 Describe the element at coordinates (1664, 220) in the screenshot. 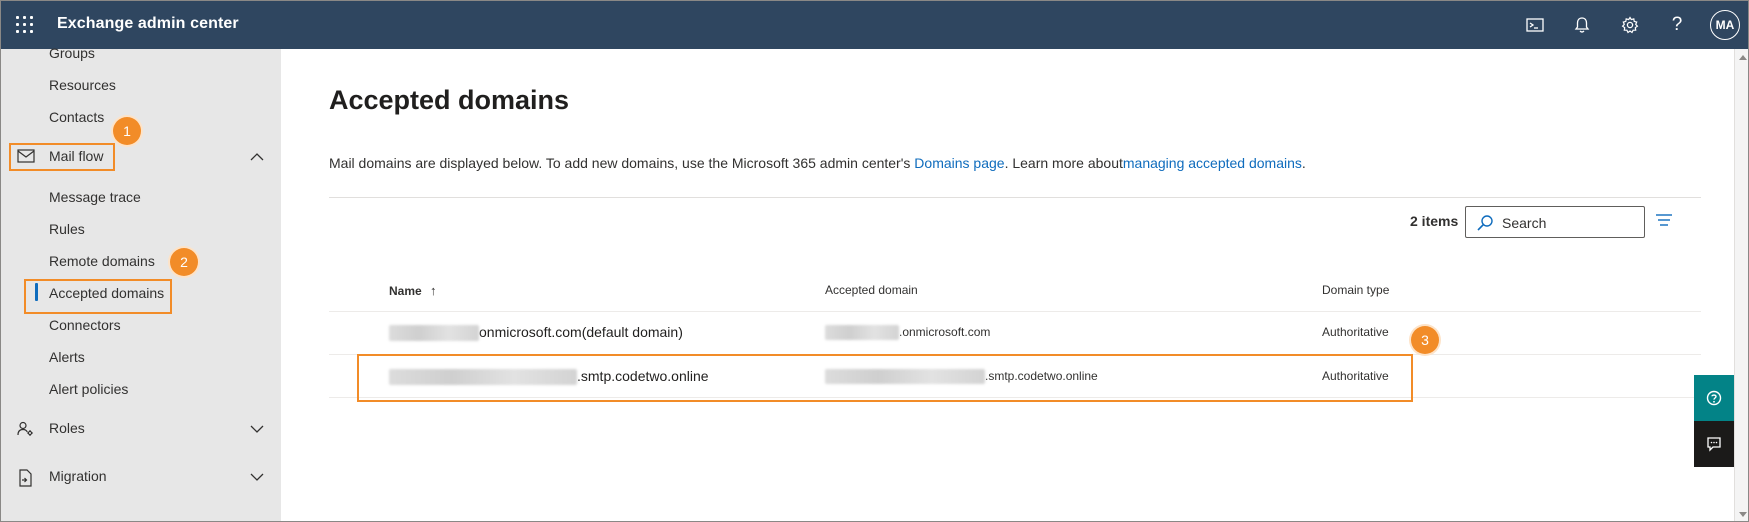

I see `filter-icon` at that location.